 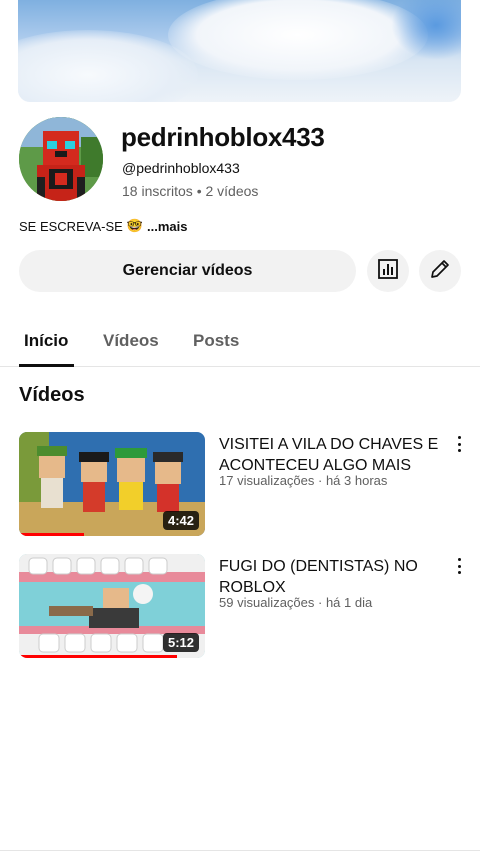 I want to click on analytics-button, so click(x=388, y=271).